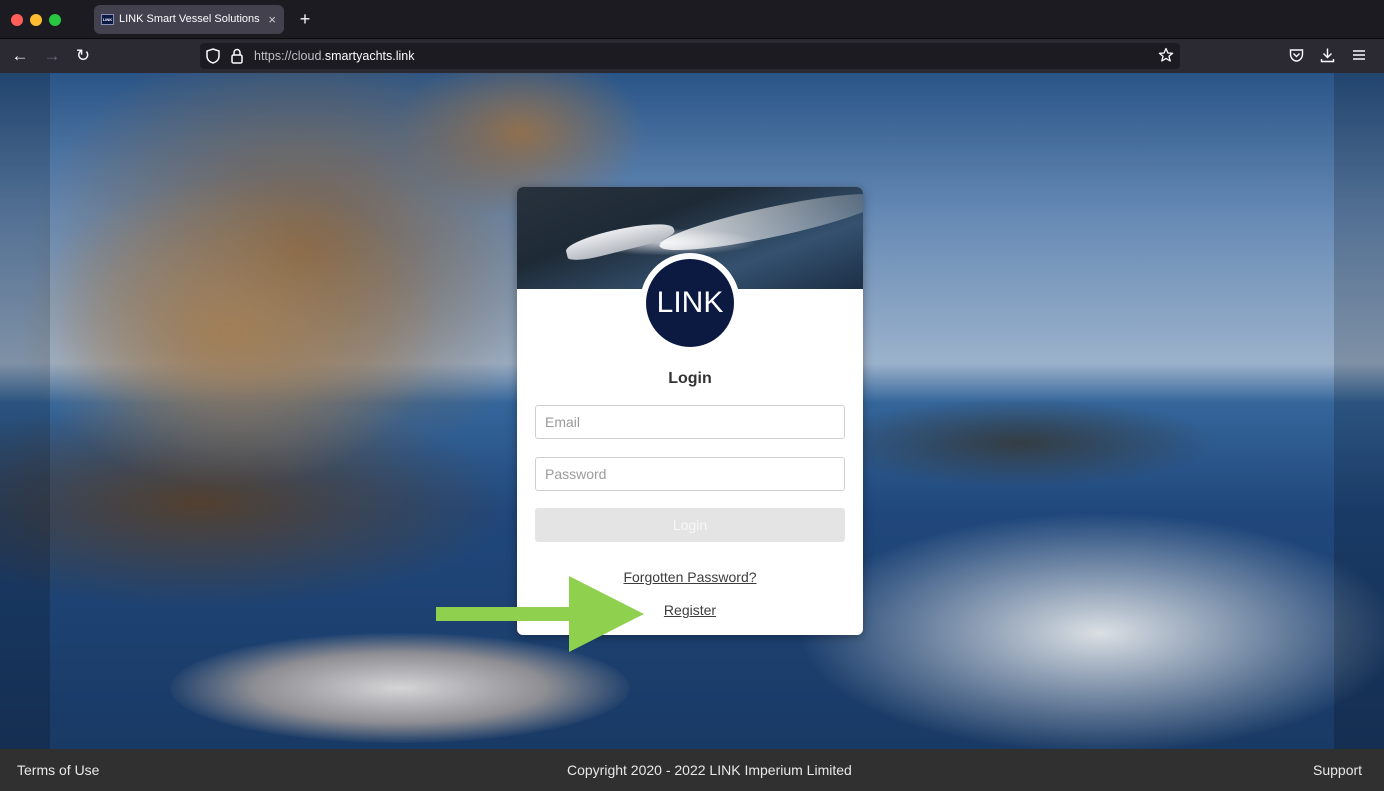 Image resolution: width=1384 pixels, height=791 pixels. I want to click on url-text: https://cloud.smartyachts.link, so click(334, 56).